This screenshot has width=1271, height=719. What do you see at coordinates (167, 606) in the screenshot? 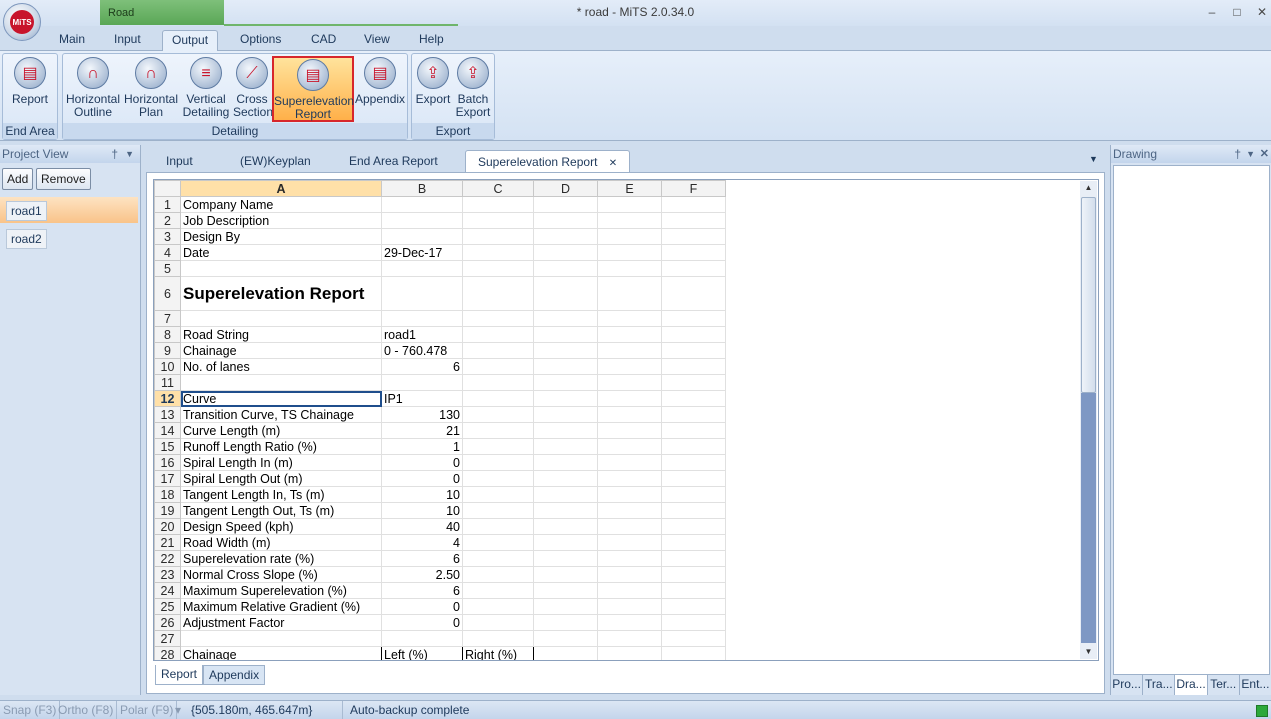
I see `row-header: 25` at bounding box center [167, 606].